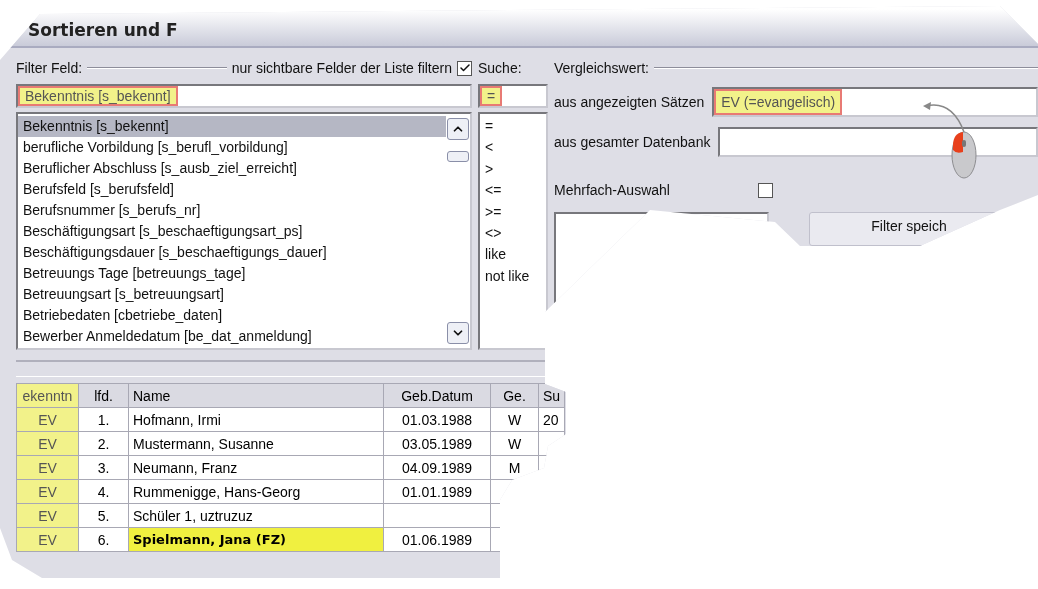 This screenshot has width=1038, height=589. I want to click on field-label: aus angezeigten Sätzen, so click(629, 102).